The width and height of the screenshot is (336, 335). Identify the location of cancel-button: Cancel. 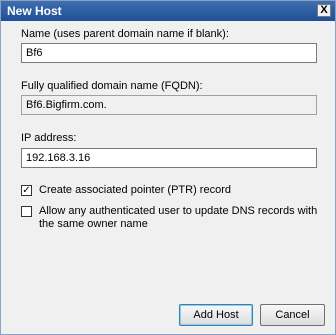
(292, 315).